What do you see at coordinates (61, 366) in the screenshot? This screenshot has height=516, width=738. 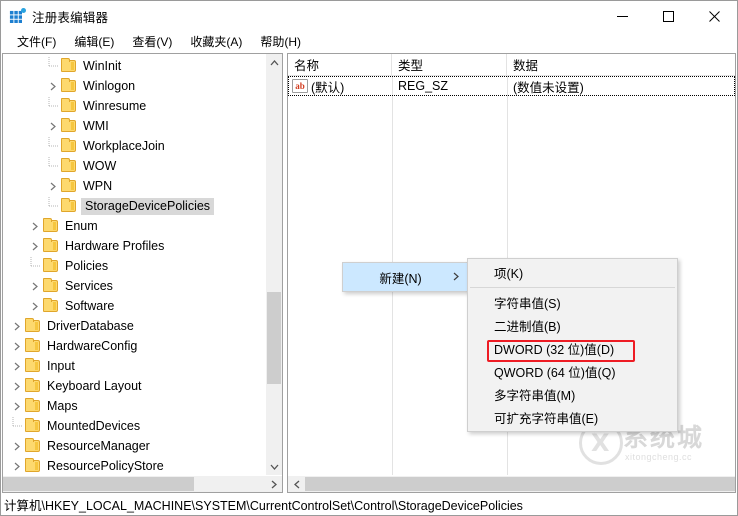 I see `tree-item-label: Input` at bounding box center [61, 366].